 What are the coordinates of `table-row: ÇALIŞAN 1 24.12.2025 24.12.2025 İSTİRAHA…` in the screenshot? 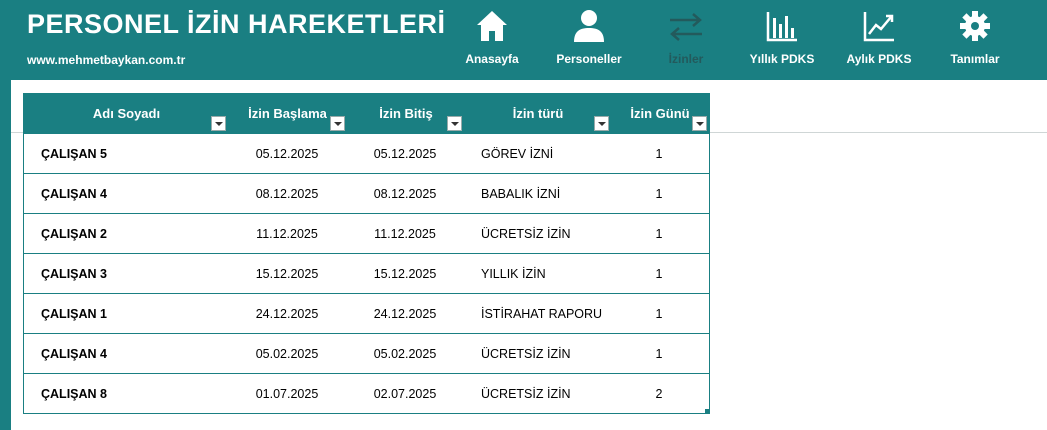 It's located at (366, 314).